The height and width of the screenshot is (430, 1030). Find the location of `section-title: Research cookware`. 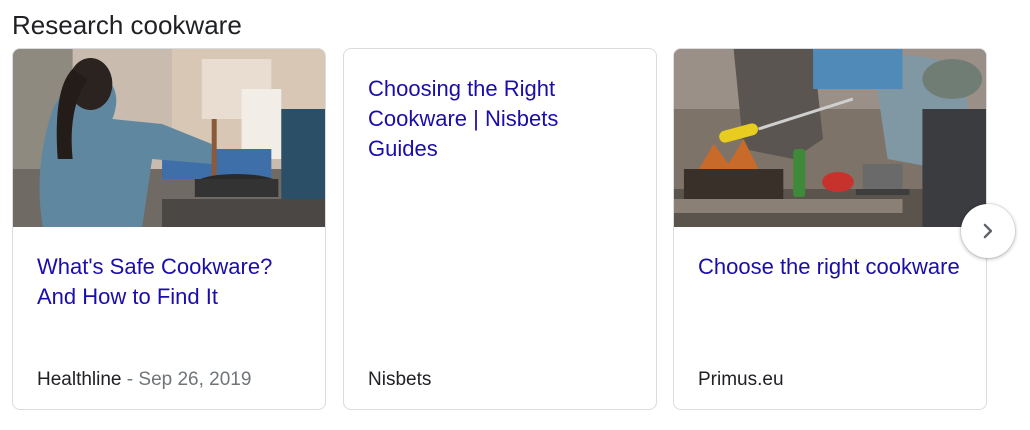

section-title: Research cookware is located at coordinates (127, 25).